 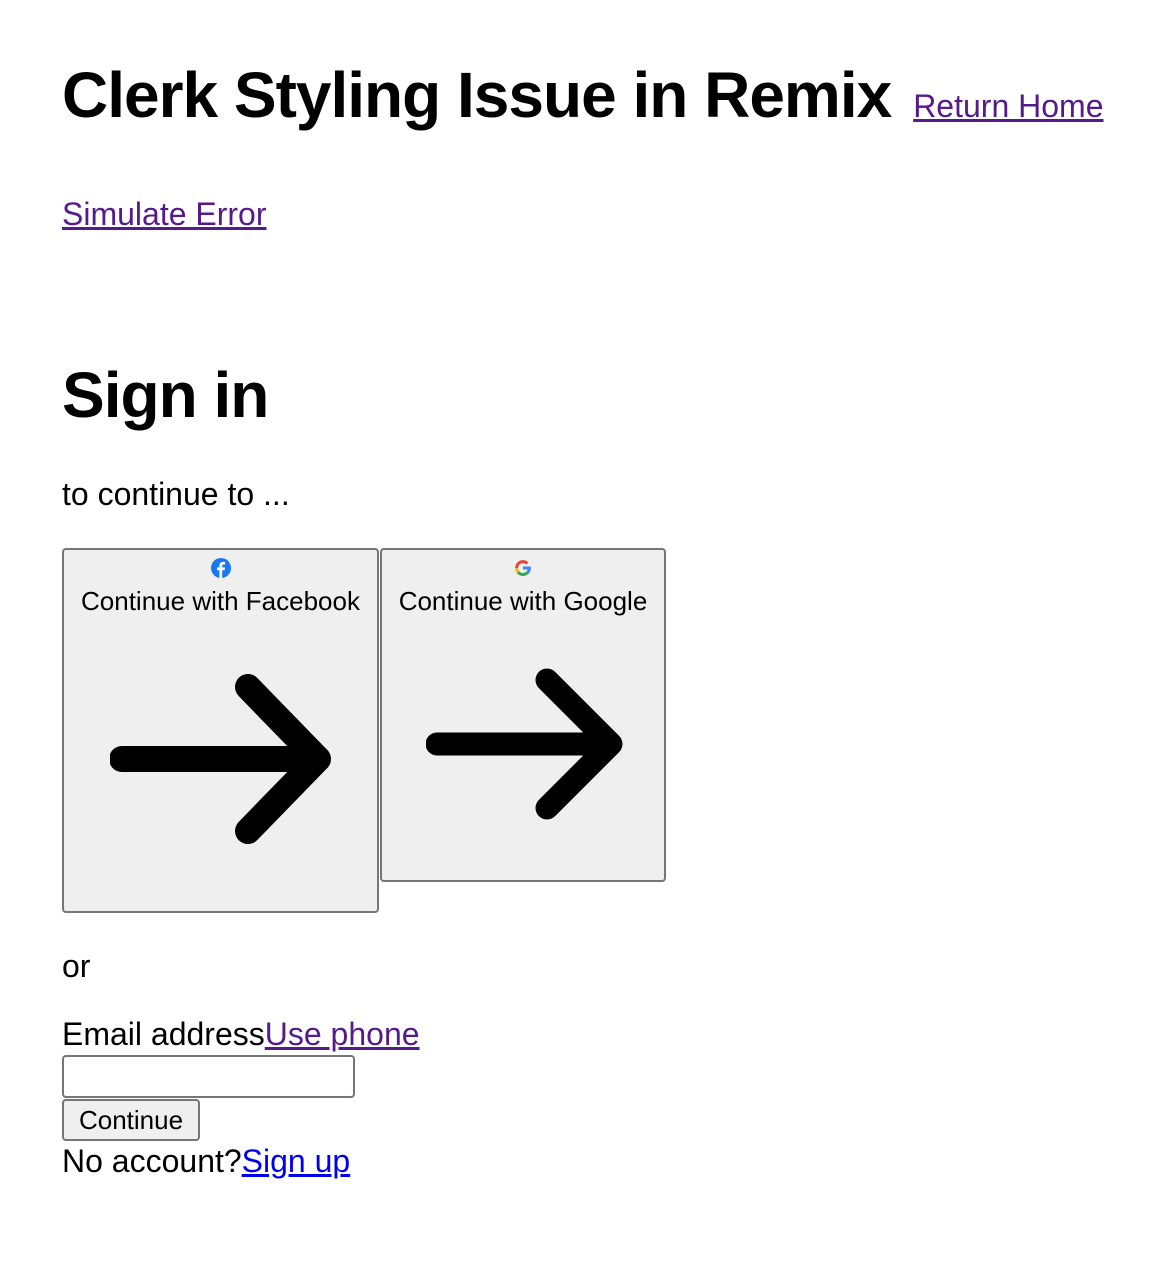 What do you see at coordinates (220, 568) in the screenshot?
I see `facebook-icon` at bounding box center [220, 568].